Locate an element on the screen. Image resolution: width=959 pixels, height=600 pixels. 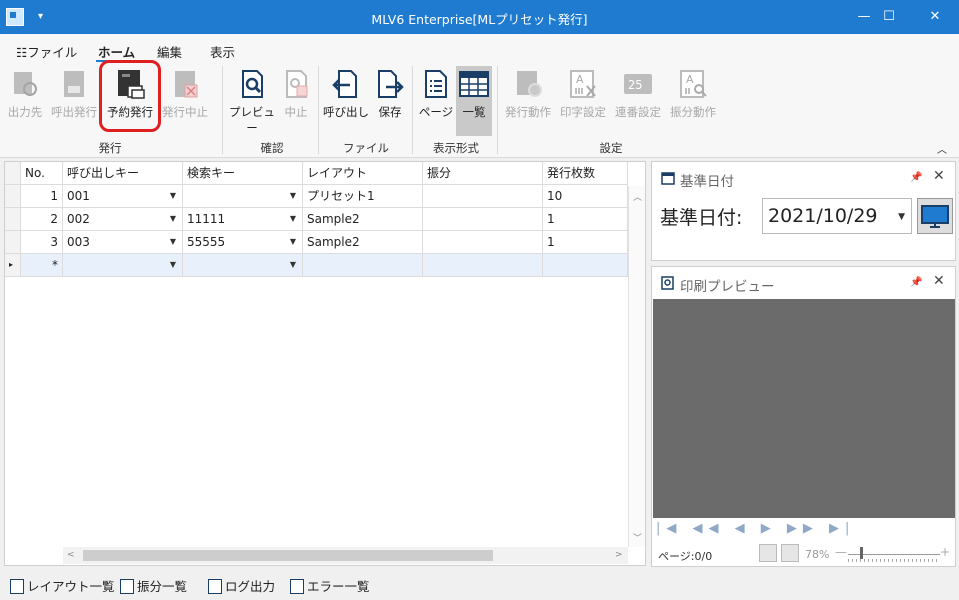
sort-list-link: 振分一覧 is located at coordinates (153, 585).